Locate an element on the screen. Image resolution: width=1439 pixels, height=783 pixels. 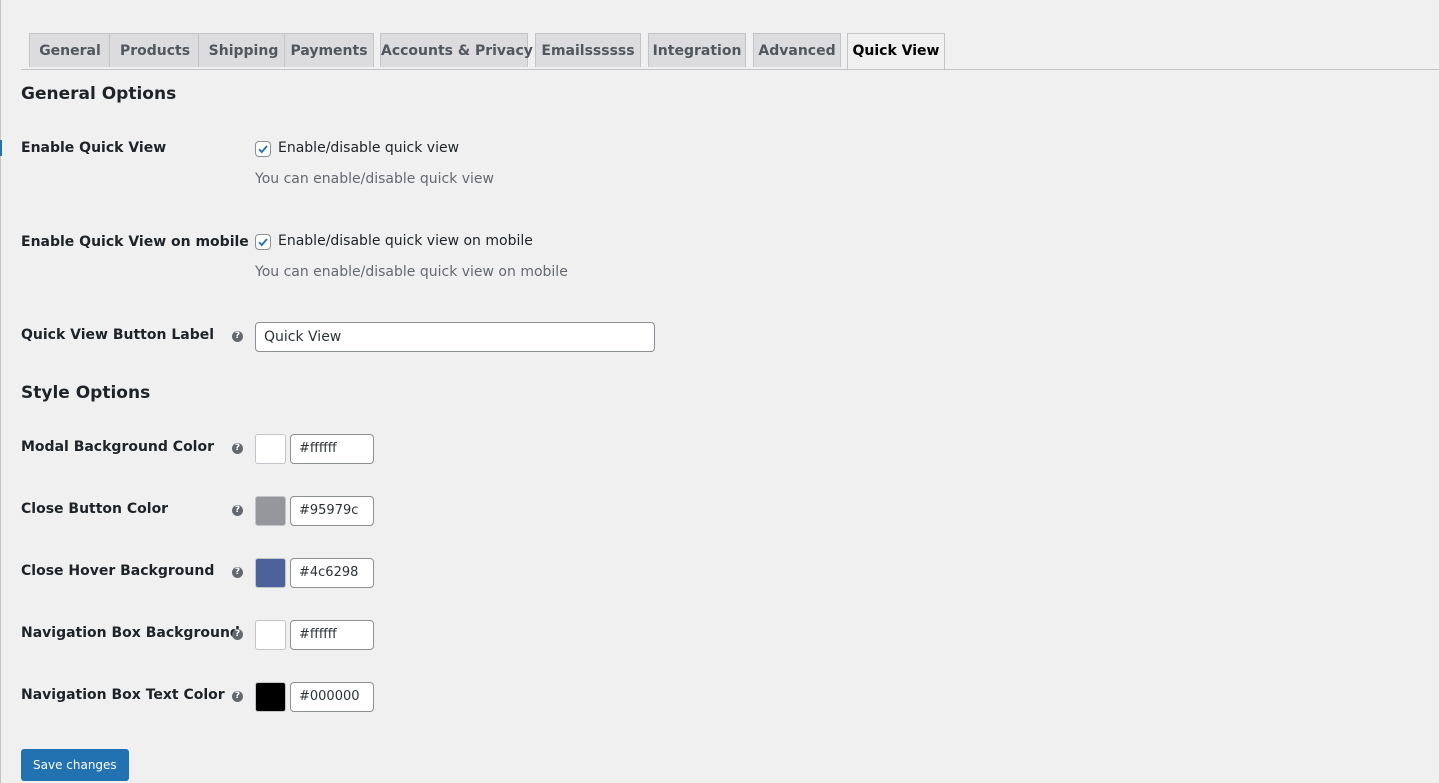
enable-quick-view-mobile-checkbox is located at coordinates (263, 242).